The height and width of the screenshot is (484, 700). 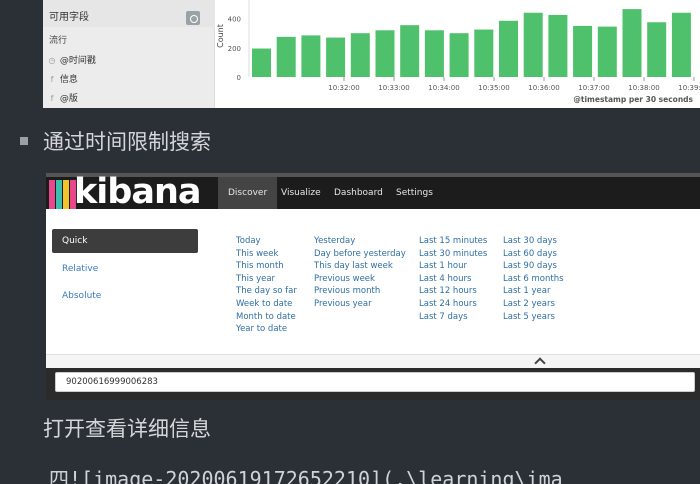 I want to click on quick-option: Last 1 hour, so click(x=453, y=266).